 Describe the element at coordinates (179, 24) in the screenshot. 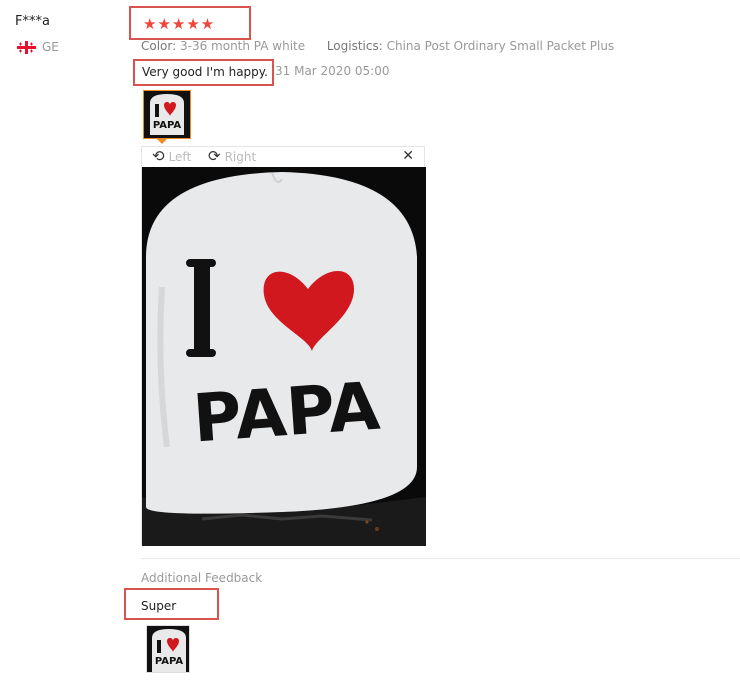

I see `star-rating: ★★★★★` at that location.